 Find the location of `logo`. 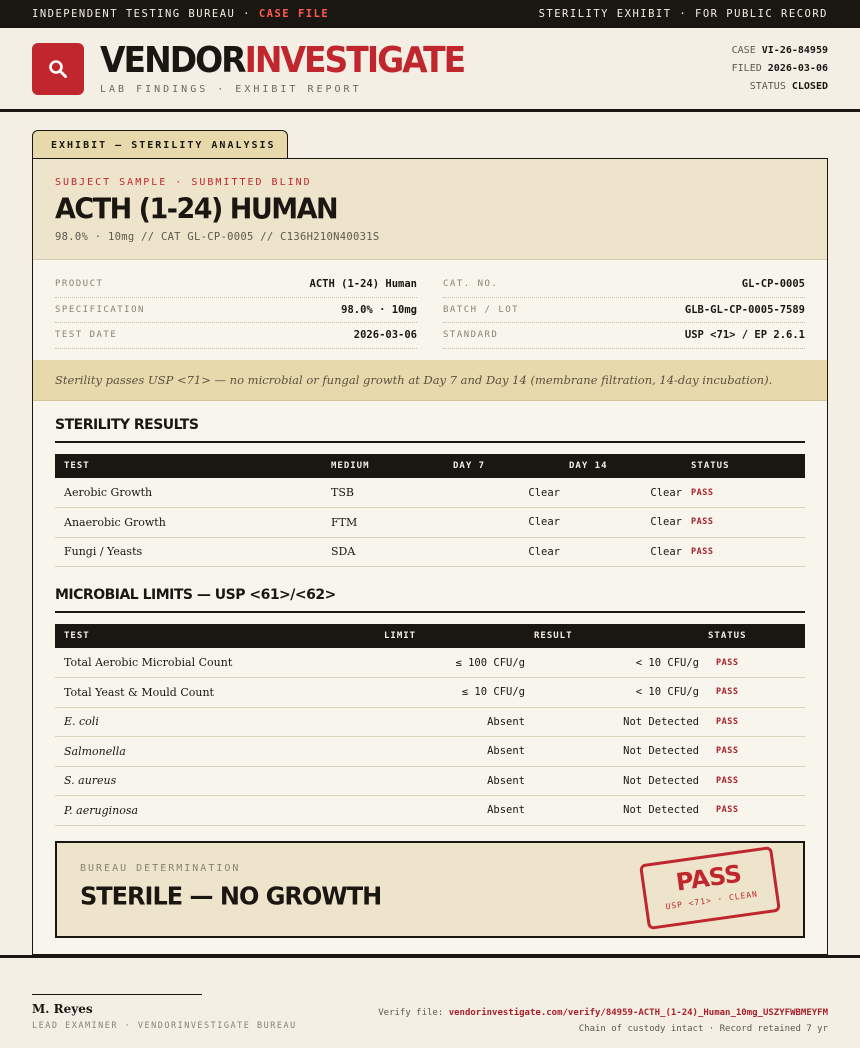

logo is located at coordinates (58, 68).